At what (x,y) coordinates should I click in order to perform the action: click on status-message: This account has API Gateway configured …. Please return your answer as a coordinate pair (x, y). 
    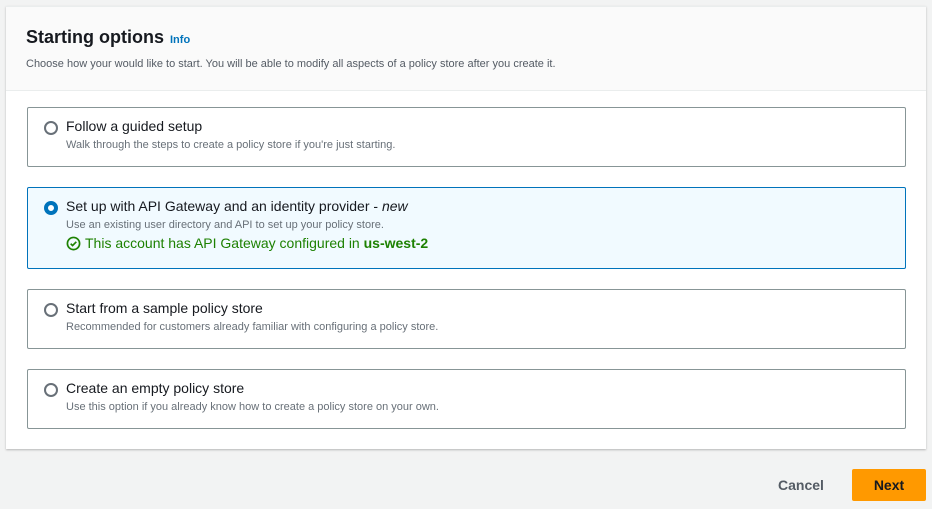
    Looking at the image, I should click on (485, 243).